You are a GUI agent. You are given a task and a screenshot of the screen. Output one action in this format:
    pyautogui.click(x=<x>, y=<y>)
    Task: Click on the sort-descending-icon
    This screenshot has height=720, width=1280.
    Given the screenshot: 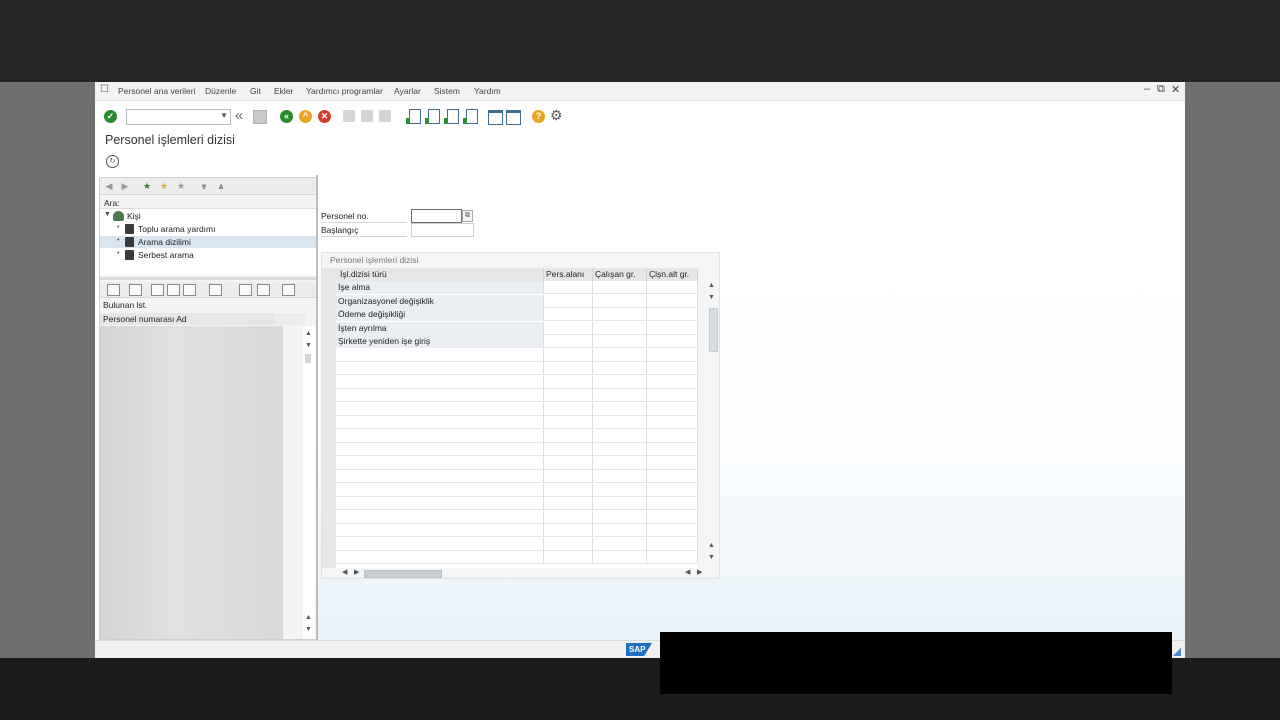 What is the action you would take?
    pyautogui.click(x=173, y=290)
    